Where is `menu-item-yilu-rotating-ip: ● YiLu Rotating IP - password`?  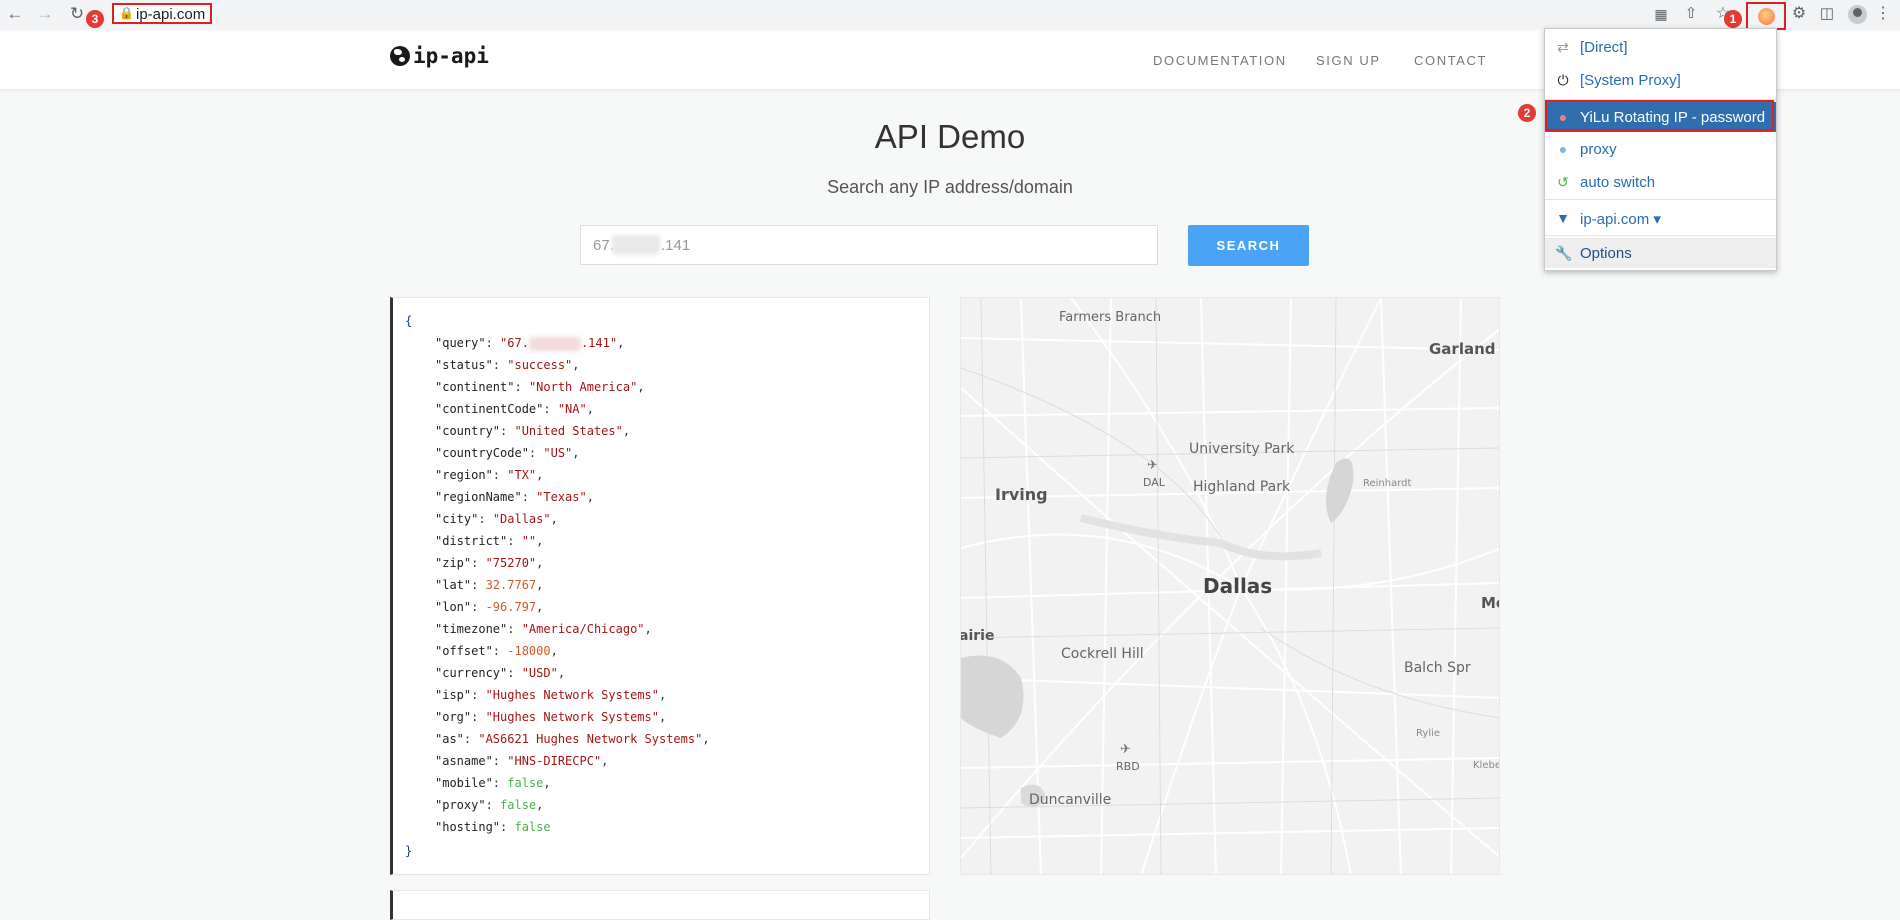 menu-item-yilu-rotating-ip: ● YiLu Rotating IP - password is located at coordinates (1660, 117).